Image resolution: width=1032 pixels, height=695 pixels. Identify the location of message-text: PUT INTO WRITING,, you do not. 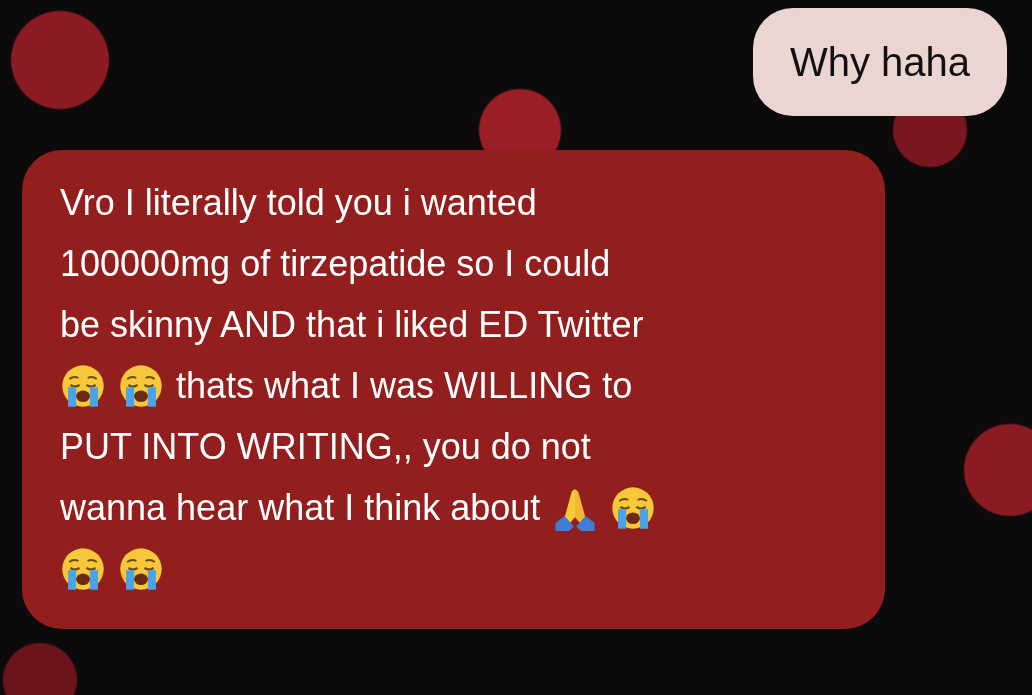
(325, 447).